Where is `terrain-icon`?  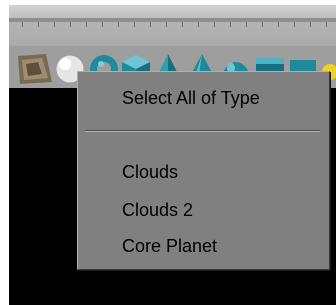
terrain-icon is located at coordinates (35, 69).